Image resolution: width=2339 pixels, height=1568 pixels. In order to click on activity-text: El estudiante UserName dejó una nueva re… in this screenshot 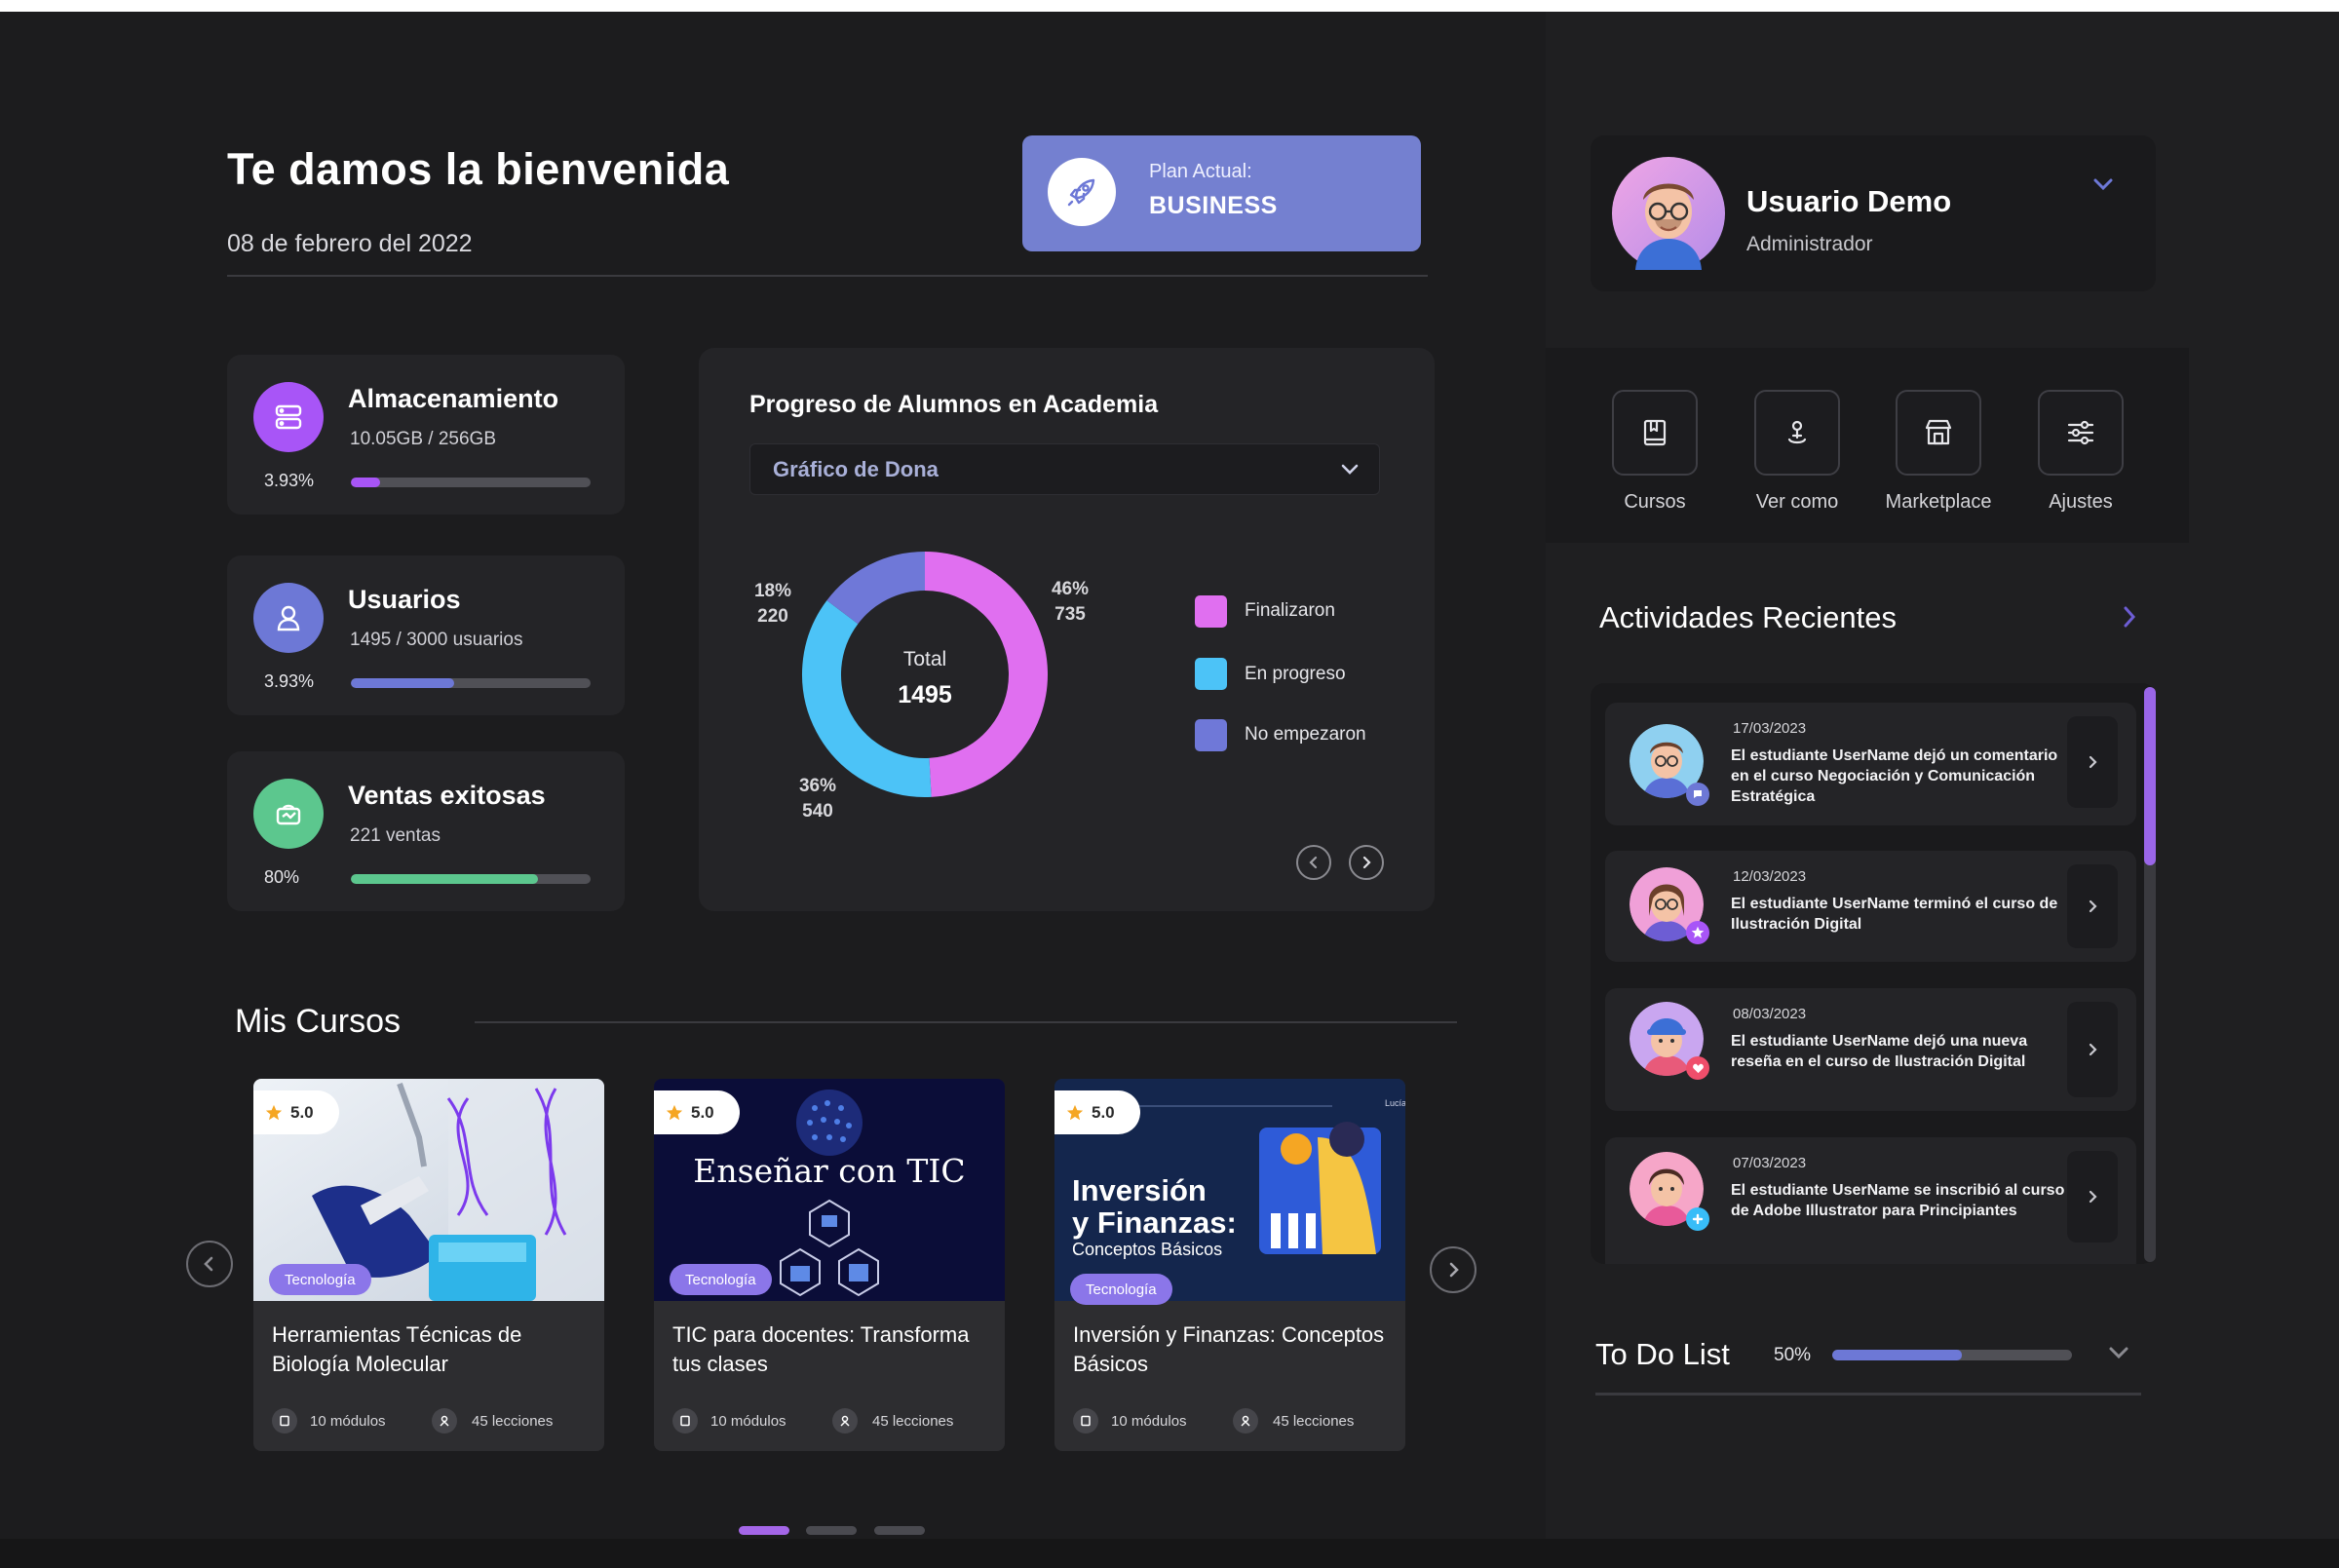, I will do `click(1880, 1051)`.